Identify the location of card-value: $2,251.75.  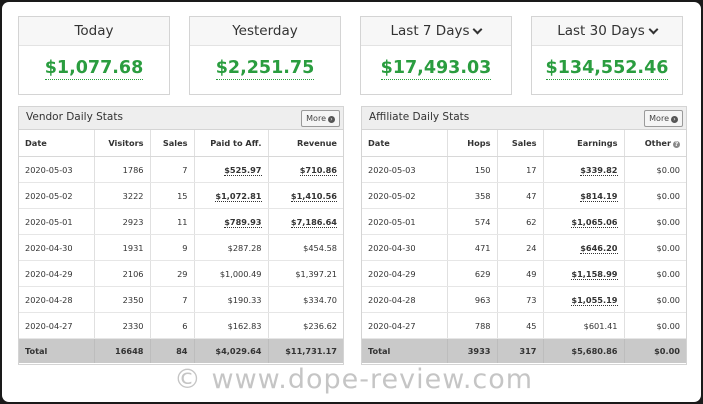
(265, 69).